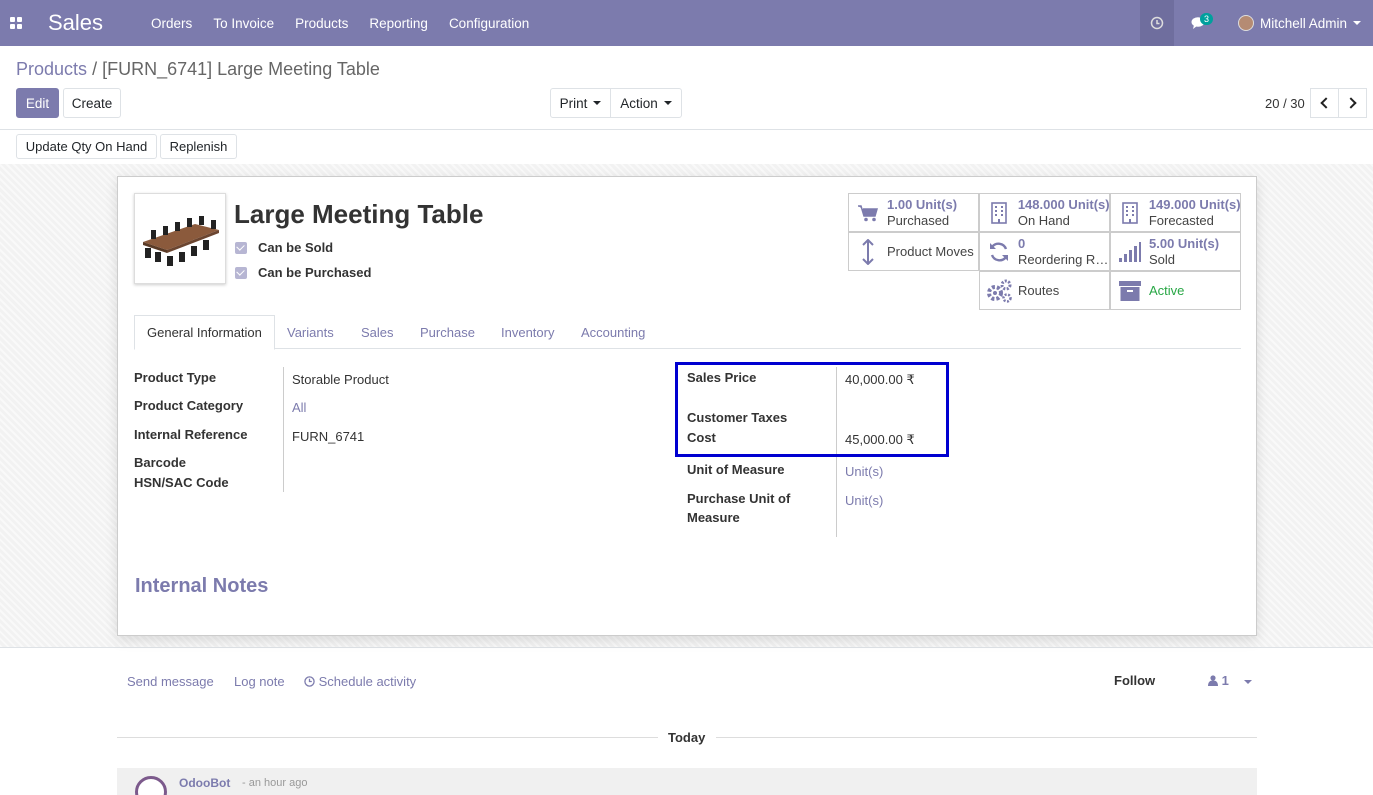 The width and height of the screenshot is (1373, 795). What do you see at coordinates (447, 332) in the screenshot?
I see `tab-purchase: Purchase` at bounding box center [447, 332].